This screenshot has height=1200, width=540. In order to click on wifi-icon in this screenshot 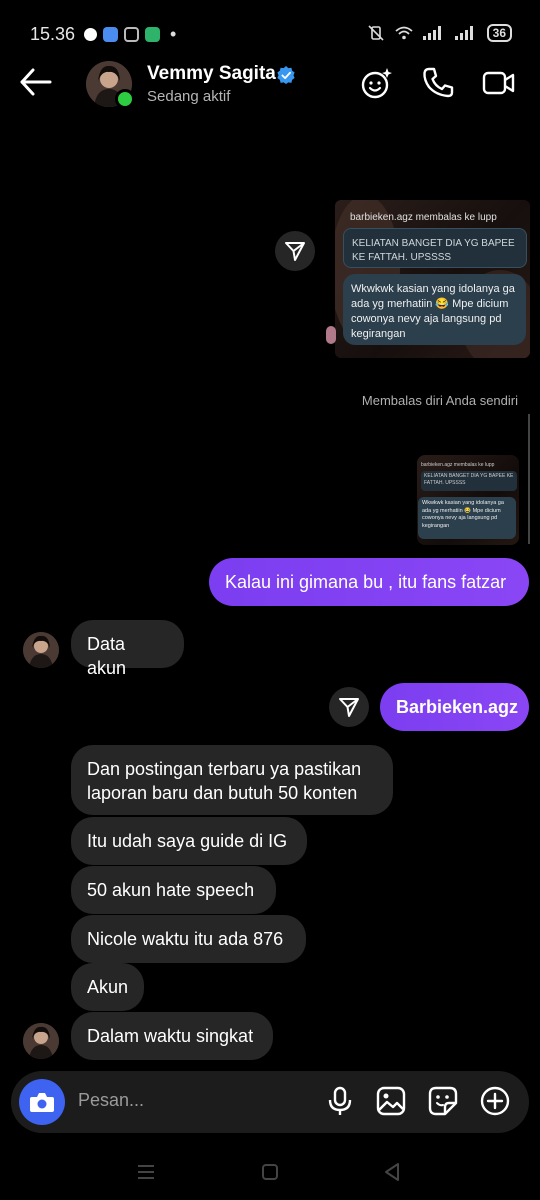, I will do `click(404, 33)`.